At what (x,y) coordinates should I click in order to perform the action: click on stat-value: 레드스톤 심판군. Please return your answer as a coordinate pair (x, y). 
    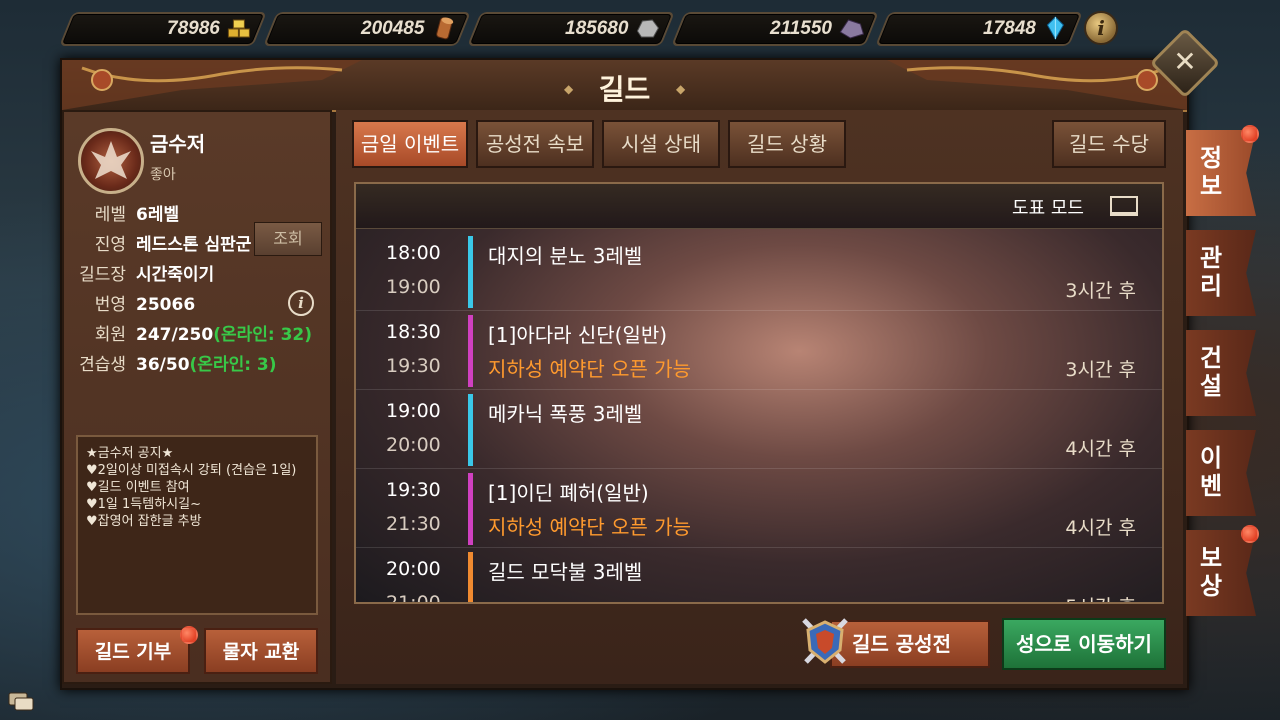
    Looking at the image, I should click on (194, 245).